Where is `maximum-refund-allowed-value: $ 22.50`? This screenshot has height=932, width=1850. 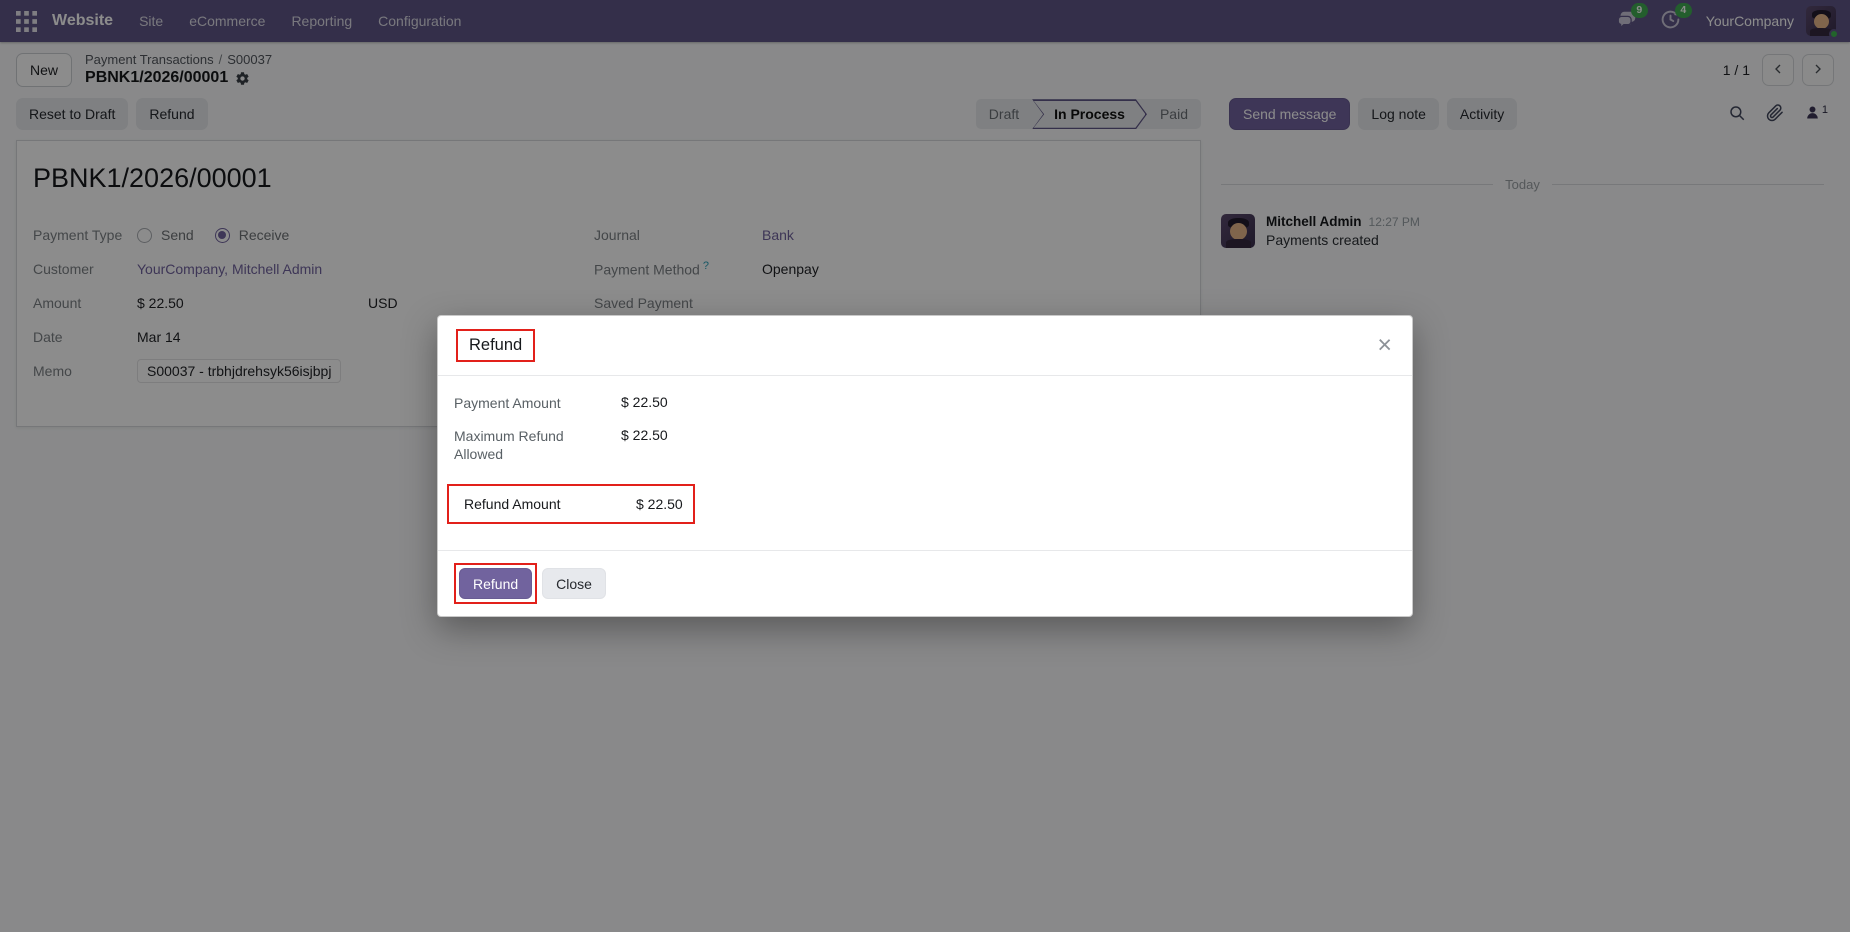
maximum-refund-allowed-value: $ 22.50 is located at coordinates (644, 435).